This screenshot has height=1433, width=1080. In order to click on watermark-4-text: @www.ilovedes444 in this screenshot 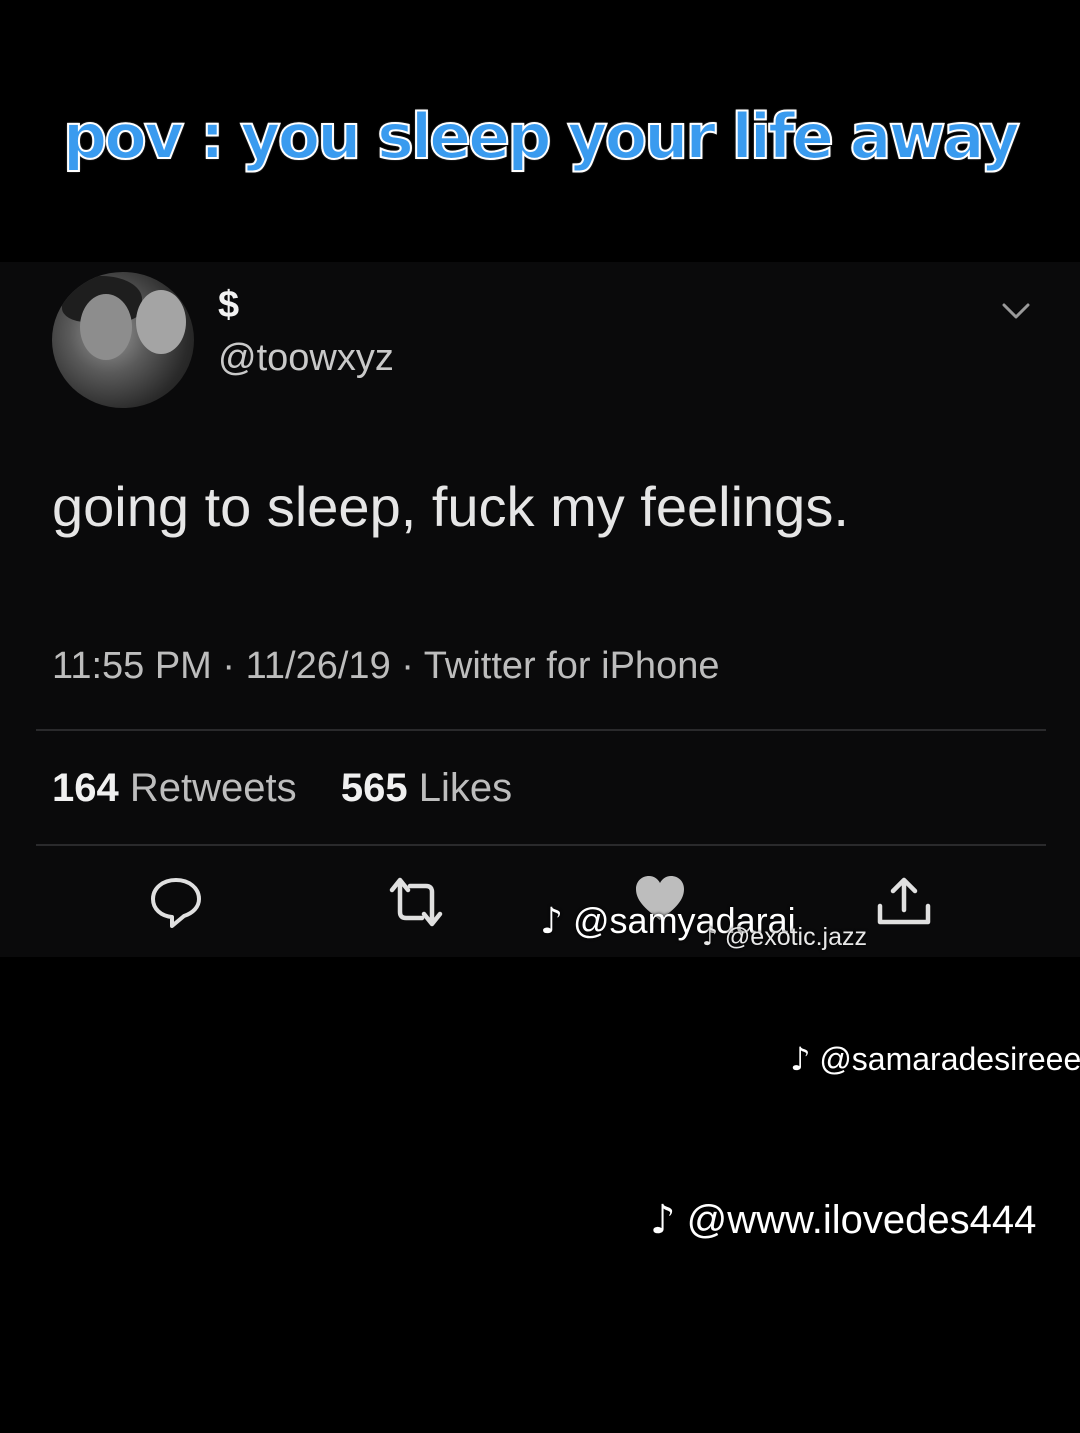, I will do `click(861, 1220)`.